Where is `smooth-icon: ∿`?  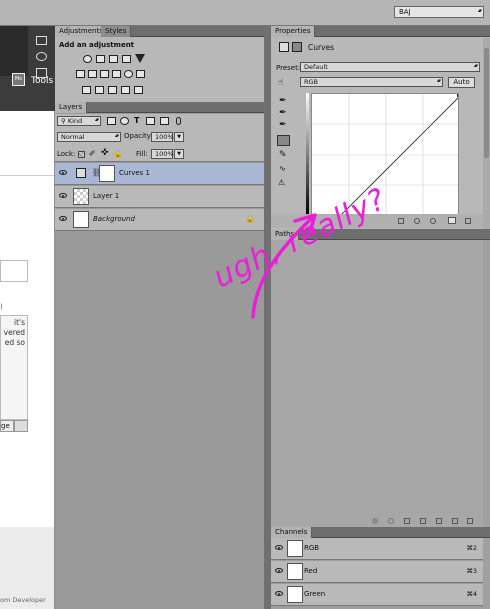
smooth-icon: ∿ is located at coordinates (282, 168).